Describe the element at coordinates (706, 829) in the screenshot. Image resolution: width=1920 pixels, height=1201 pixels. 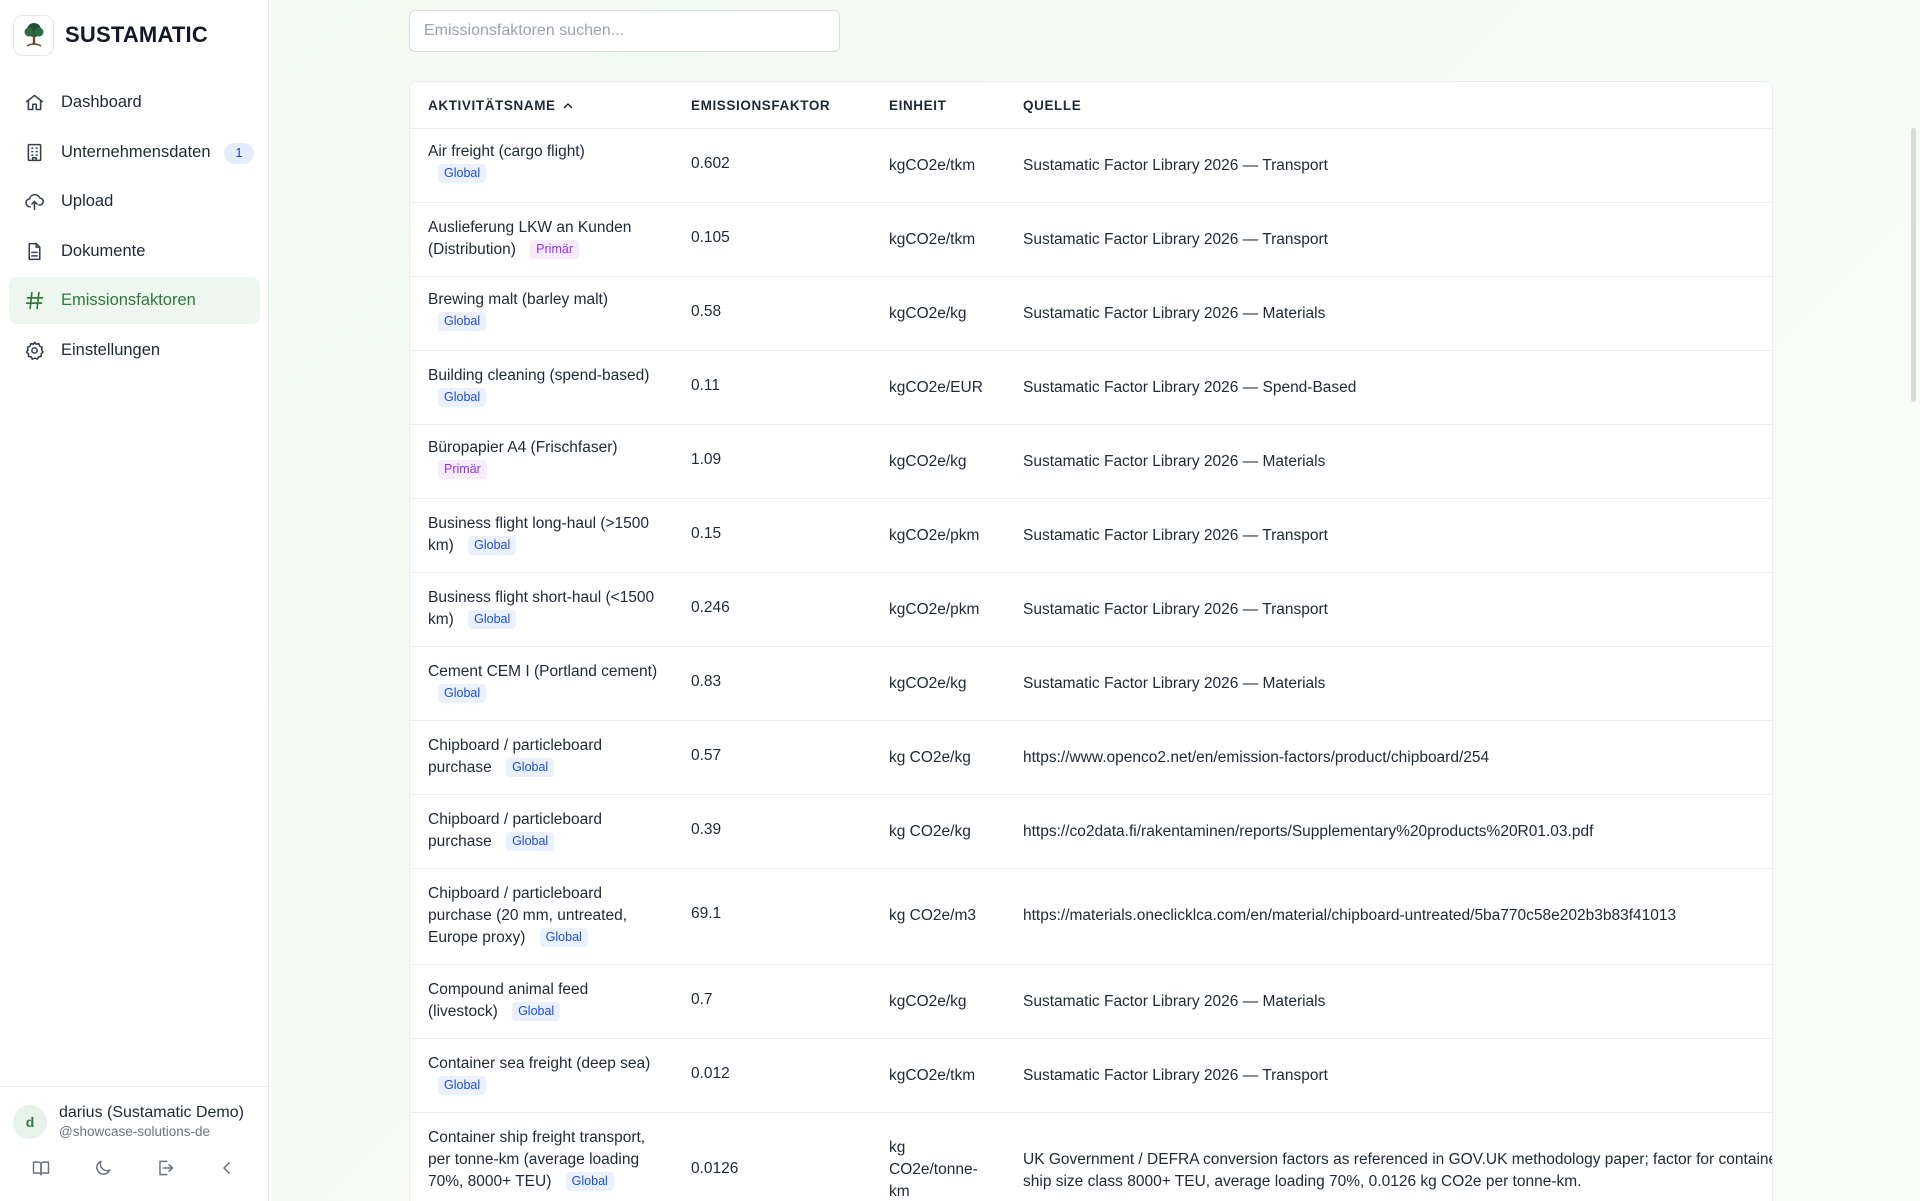
I see `emission-factor: 0.39` at that location.